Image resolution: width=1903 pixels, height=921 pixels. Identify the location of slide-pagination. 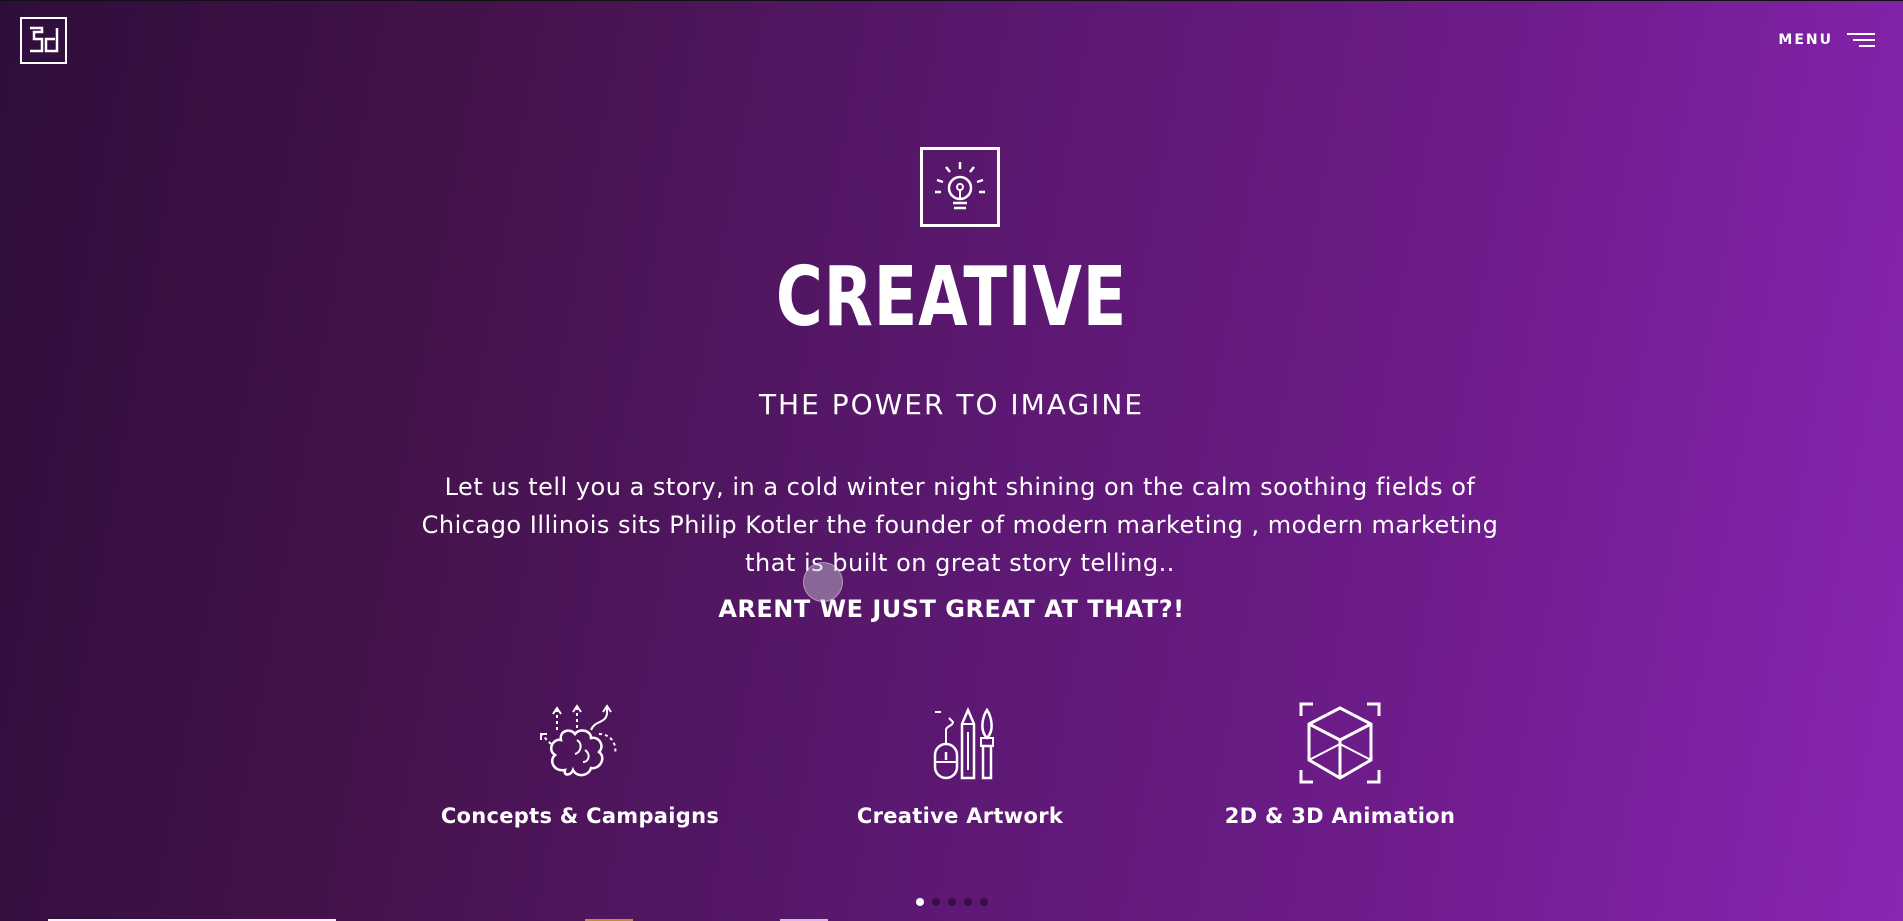
(951, 902).